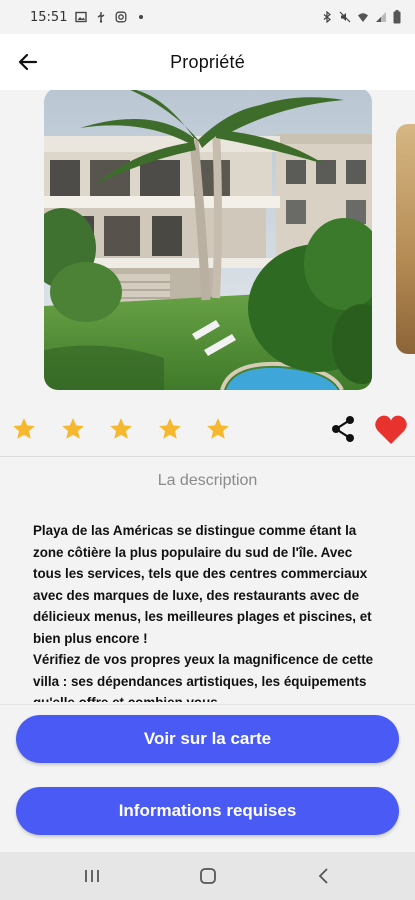 Image resolution: width=415 pixels, height=900 pixels. I want to click on dot-icon, so click(141, 17).